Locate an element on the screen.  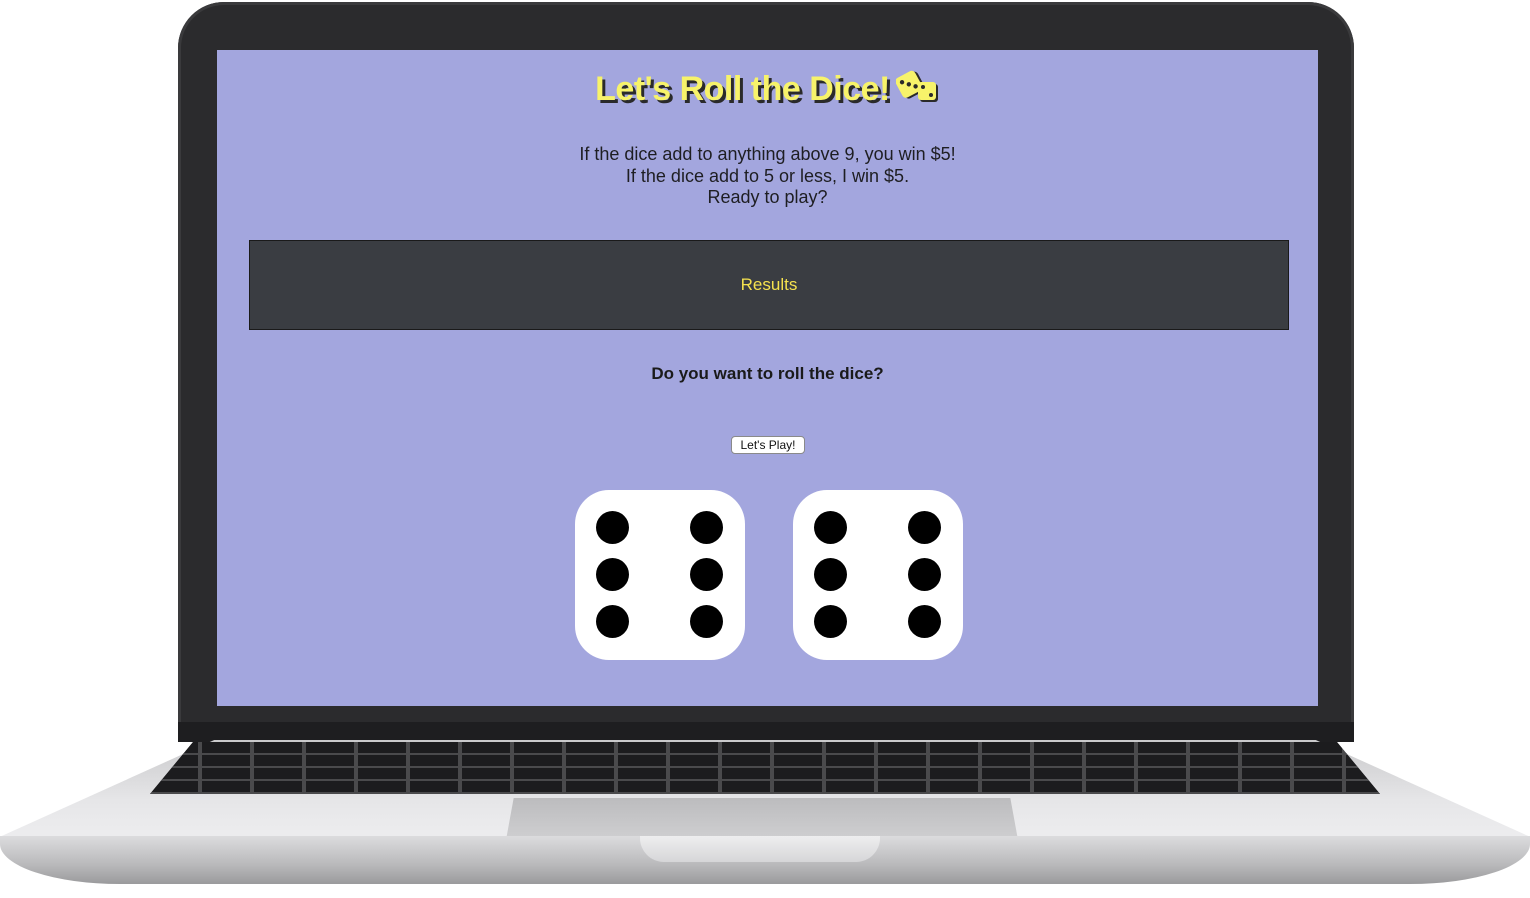
laptop-keyboard-rows is located at coordinates (765, 768).